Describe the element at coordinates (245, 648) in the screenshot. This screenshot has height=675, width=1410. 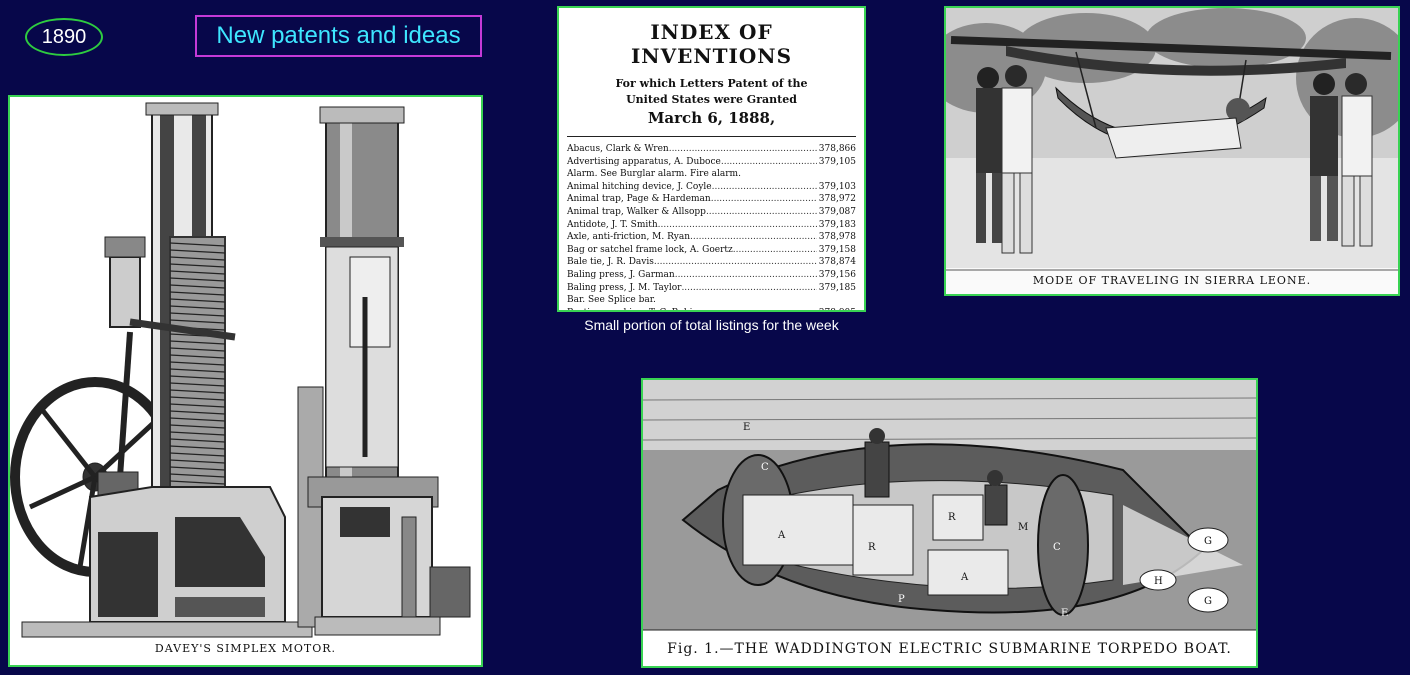
I see `engine-caption: DAVEY'S SIMPLEX MOTOR.` at that location.